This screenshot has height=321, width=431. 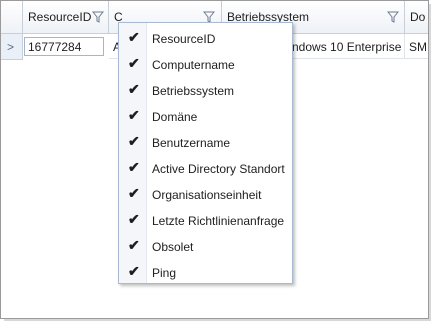 I want to click on chevron-right-icon: >, so click(x=11, y=47).